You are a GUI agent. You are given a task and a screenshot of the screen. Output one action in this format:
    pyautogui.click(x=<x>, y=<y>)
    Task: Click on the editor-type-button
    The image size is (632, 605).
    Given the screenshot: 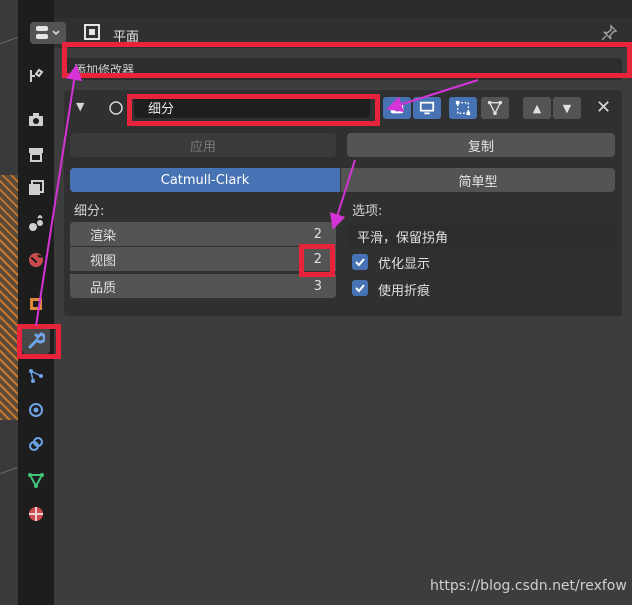 What is the action you would take?
    pyautogui.click(x=48, y=33)
    